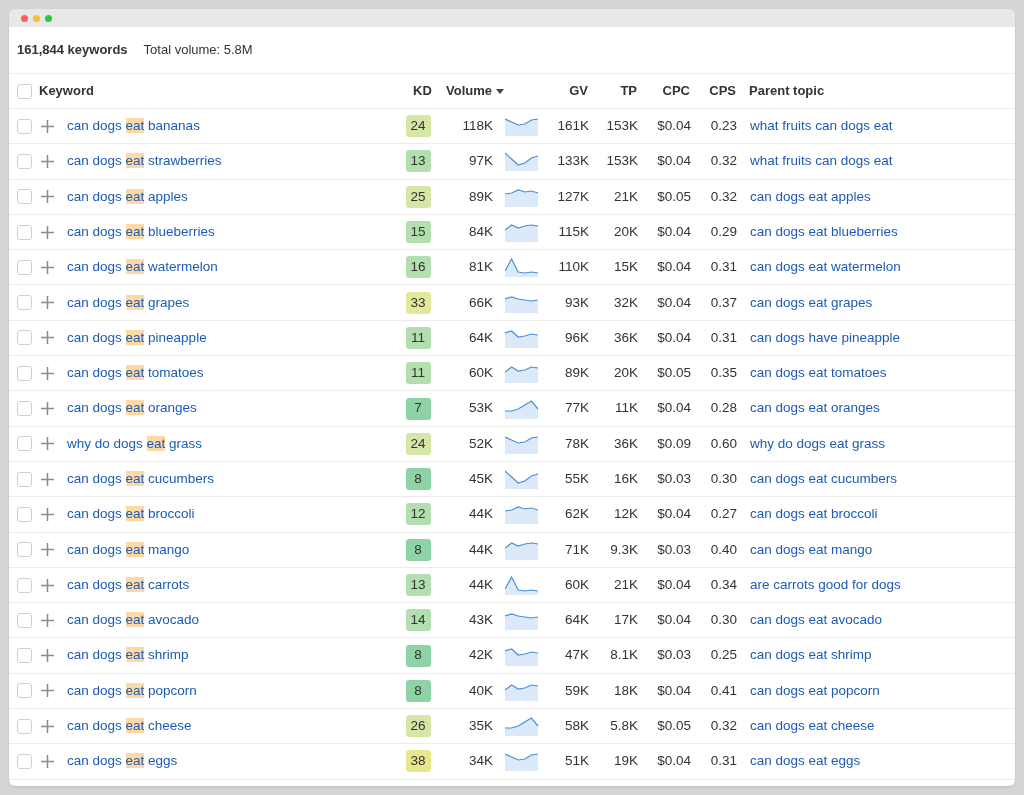 The height and width of the screenshot is (795, 1024). Describe the element at coordinates (723, 408) in the screenshot. I see `table-cell: 0.28` at that location.